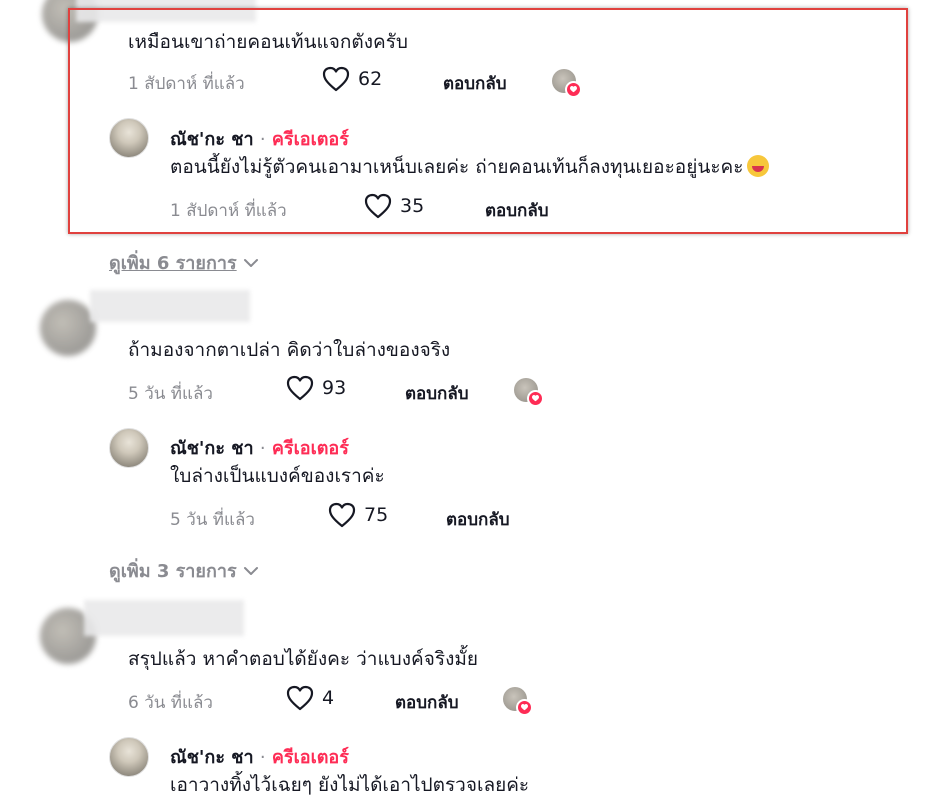 Image resolution: width=935 pixels, height=805 pixels. What do you see at coordinates (316, 388) in the screenshot?
I see `like-button: 93` at bounding box center [316, 388].